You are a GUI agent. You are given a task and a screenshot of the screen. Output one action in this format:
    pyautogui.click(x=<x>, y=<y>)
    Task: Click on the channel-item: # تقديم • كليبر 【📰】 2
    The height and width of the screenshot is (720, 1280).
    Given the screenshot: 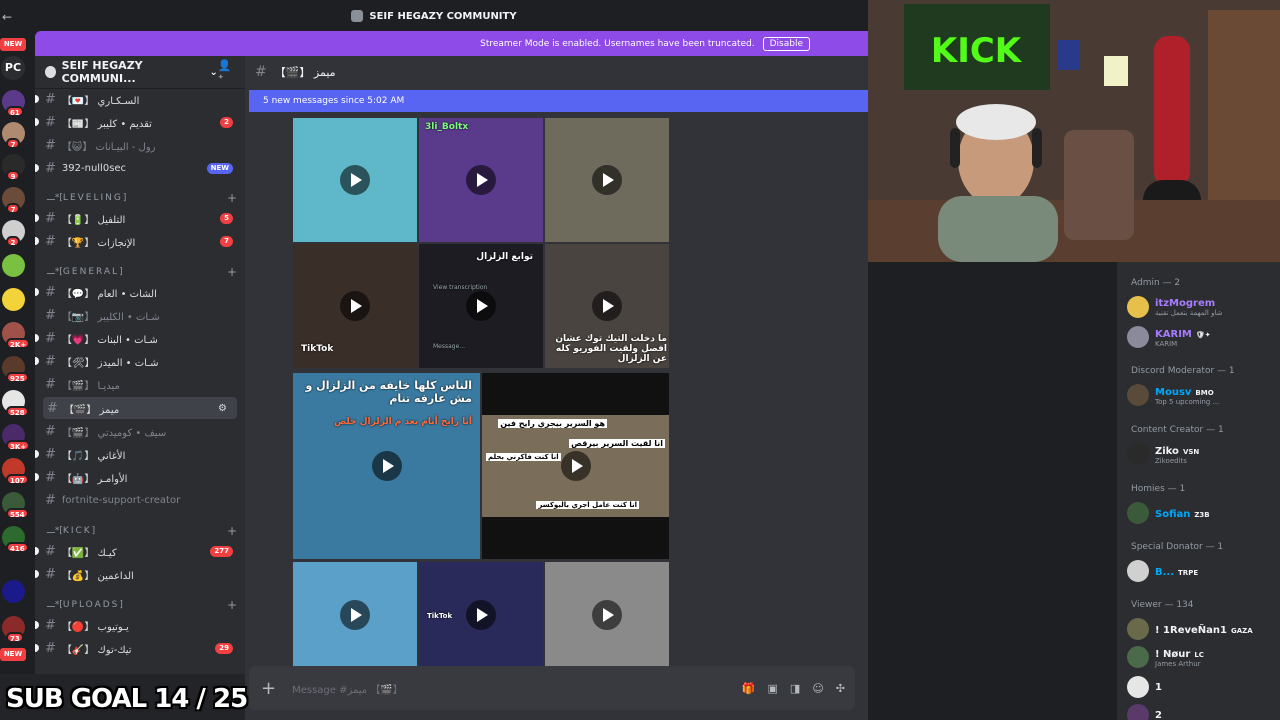 What is the action you would take?
    pyautogui.click(x=140, y=122)
    